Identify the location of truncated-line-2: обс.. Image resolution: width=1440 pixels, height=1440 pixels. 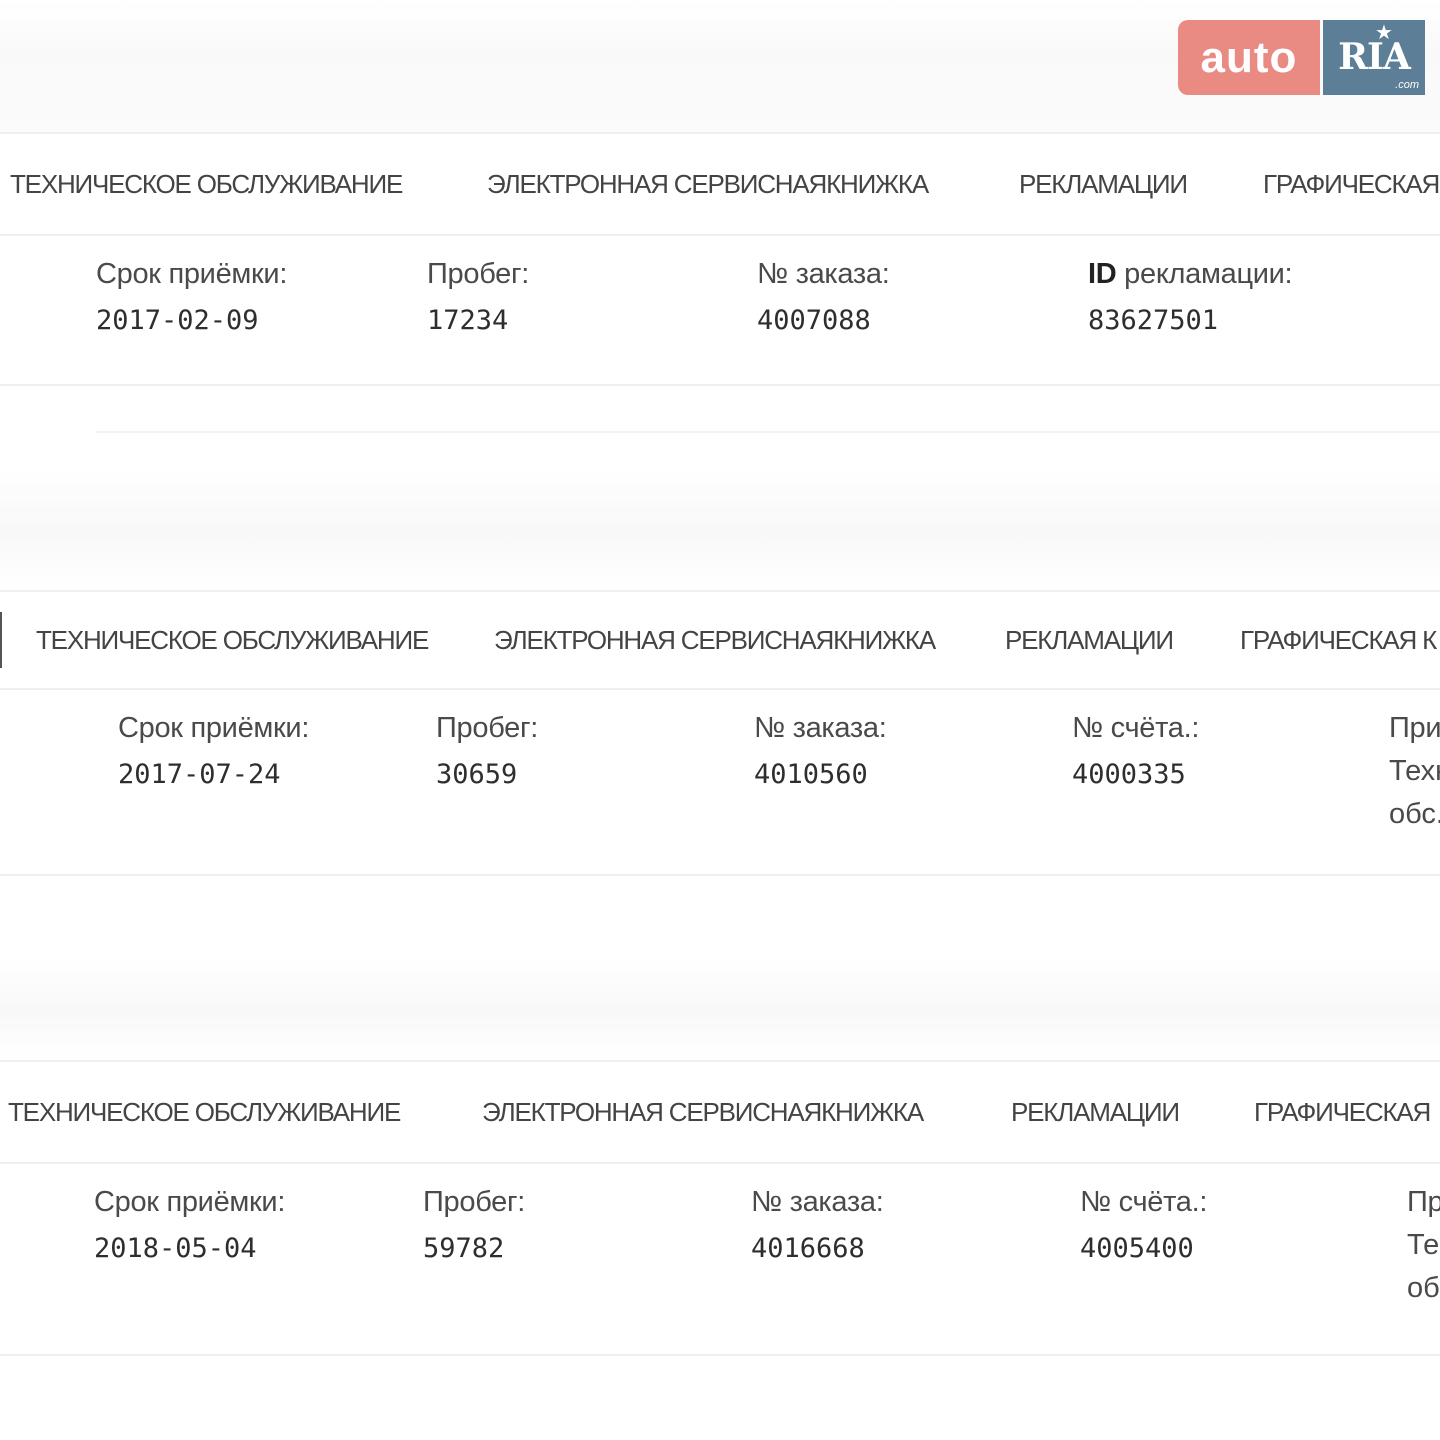
(1414, 814).